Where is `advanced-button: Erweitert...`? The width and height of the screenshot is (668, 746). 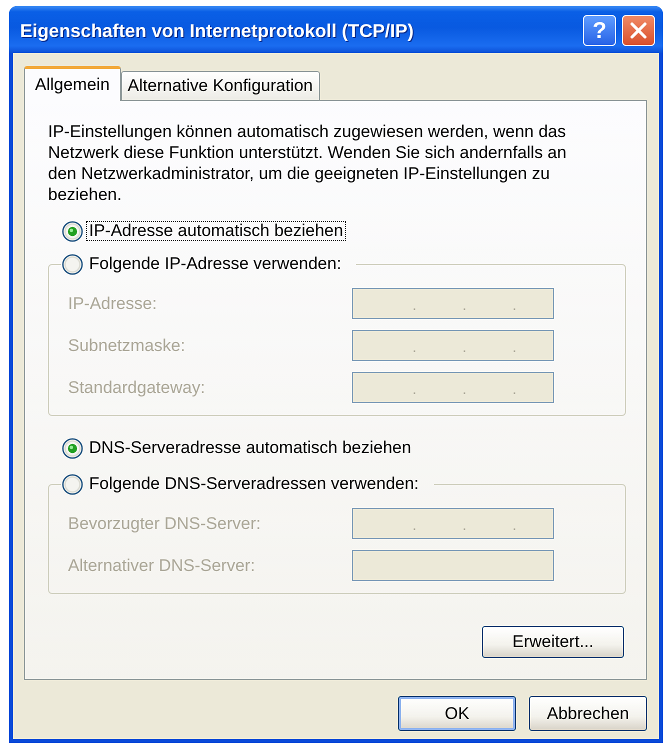
advanced-button: Erweitert... is located at coordinates (553, 642).